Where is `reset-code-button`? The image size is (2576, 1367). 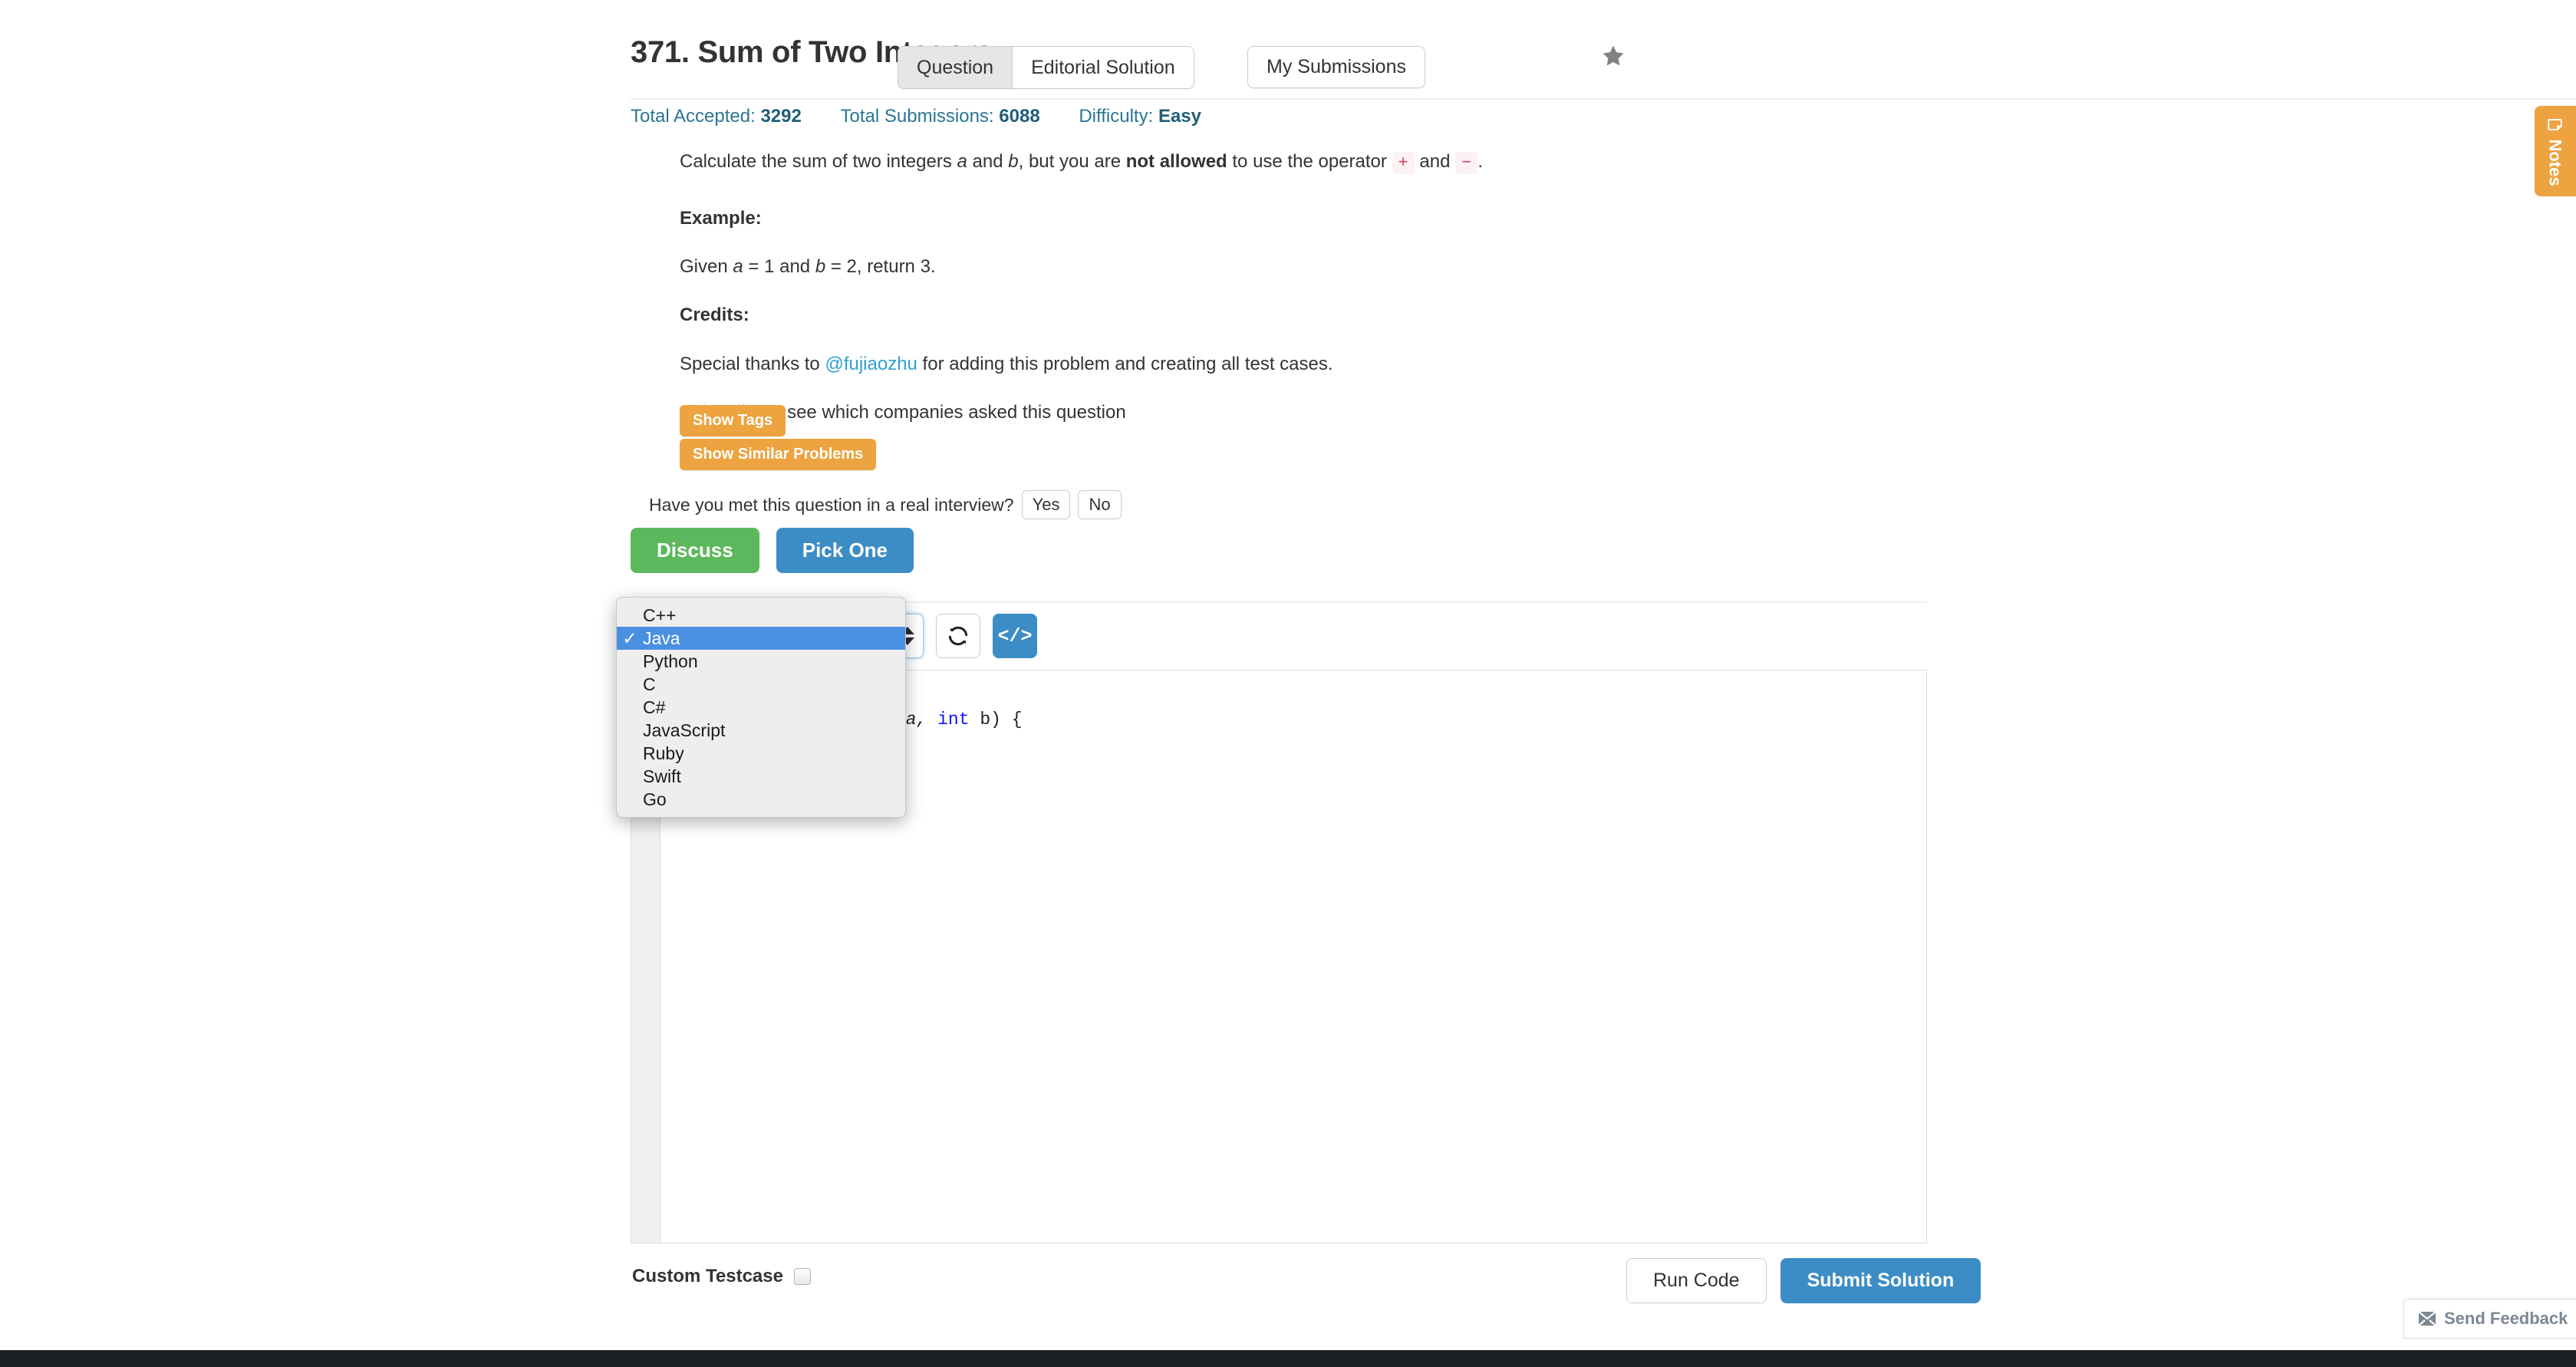 reset-code-button is located at coordinates (958, 636).